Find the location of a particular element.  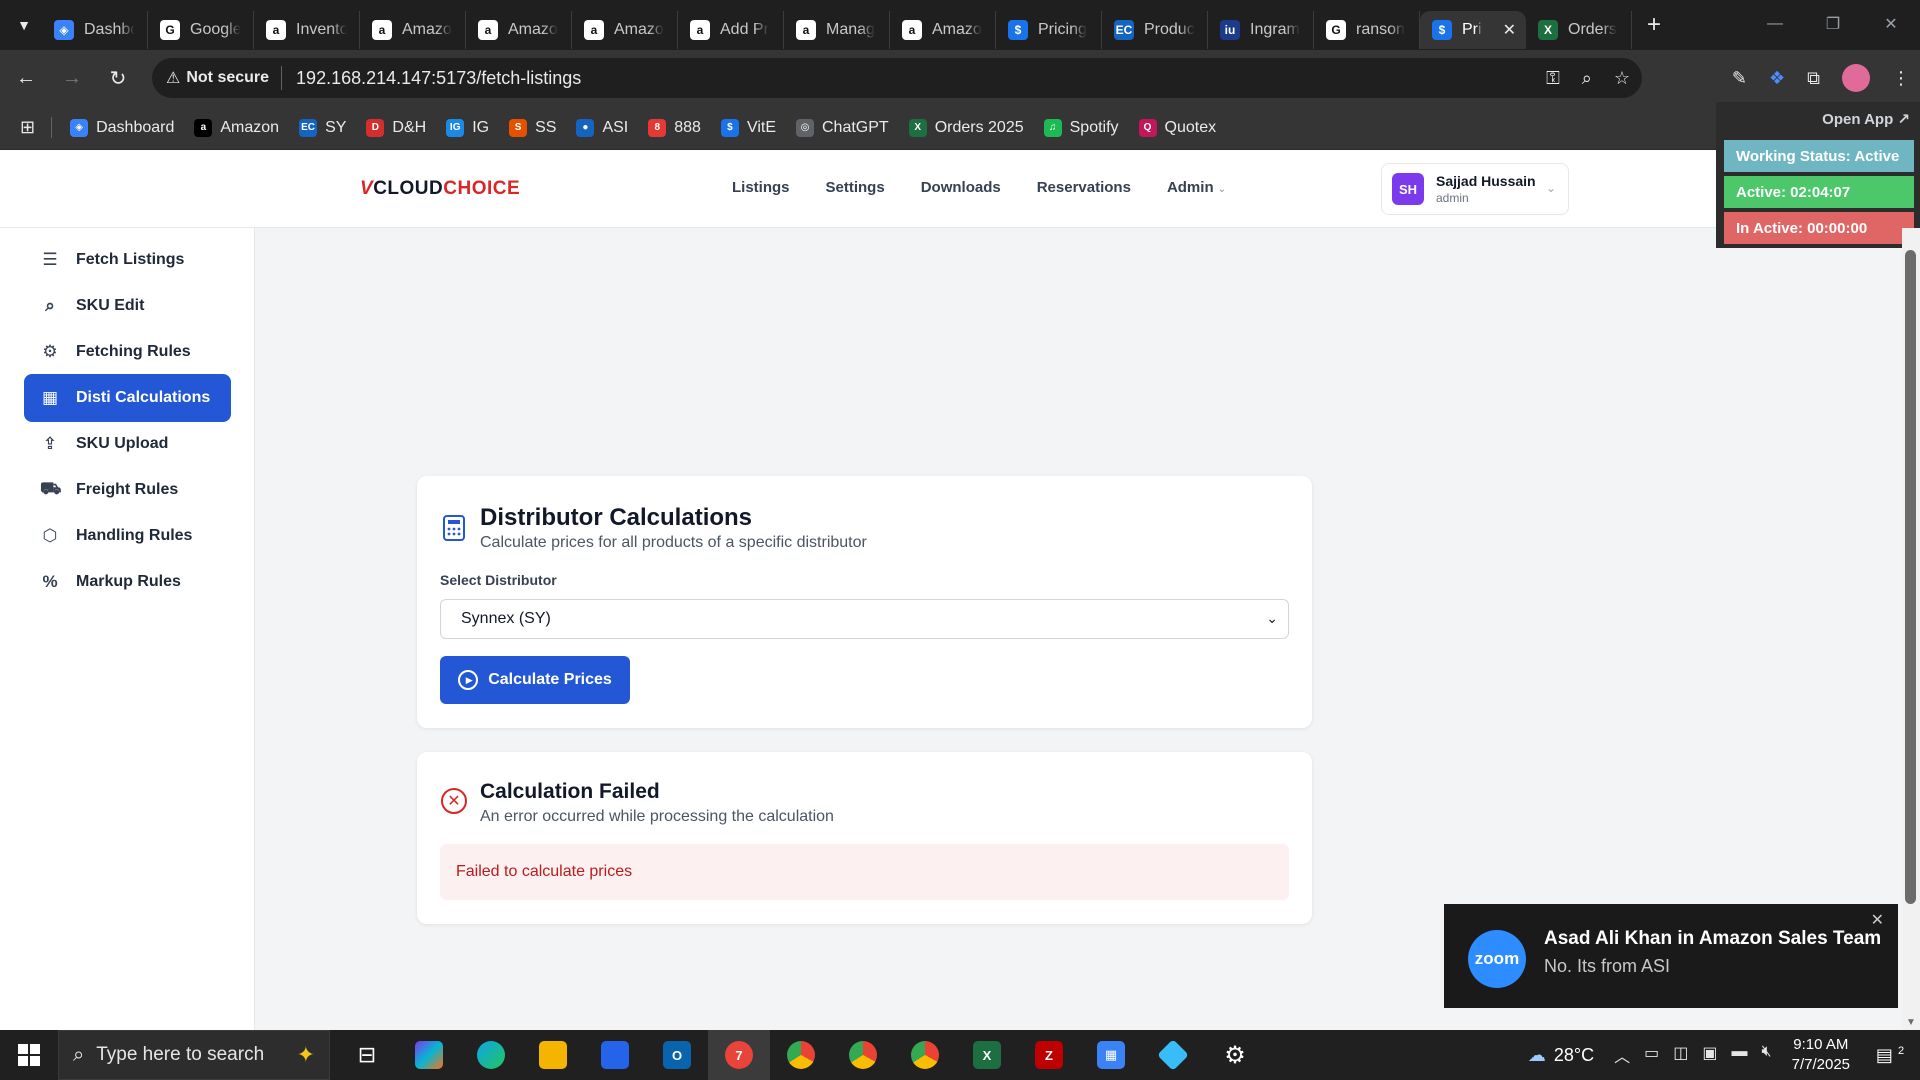

minimize-icon: — is located at coordinates (1775, 24).